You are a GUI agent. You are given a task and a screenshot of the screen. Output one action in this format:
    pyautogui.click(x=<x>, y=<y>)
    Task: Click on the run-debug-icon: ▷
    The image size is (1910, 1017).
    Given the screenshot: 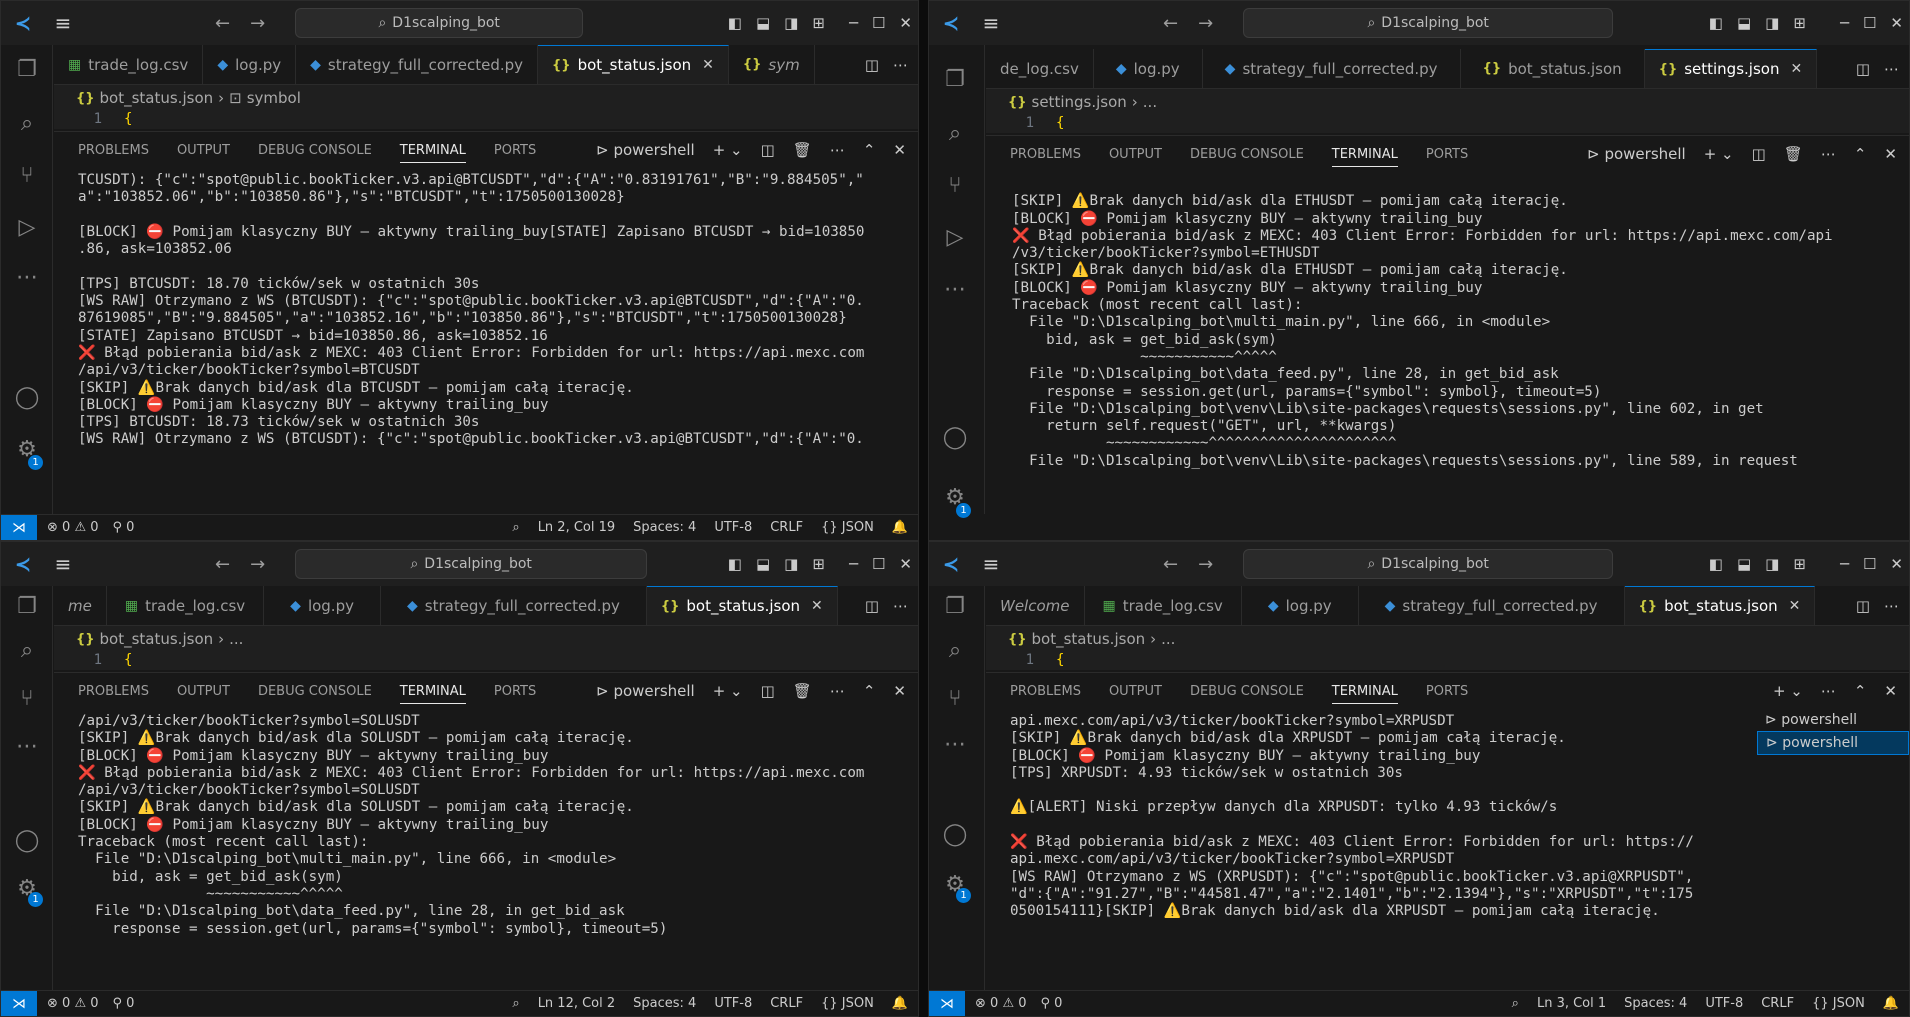 What is the action you would take?
    pyautogui.click(x=955, y=237)
    